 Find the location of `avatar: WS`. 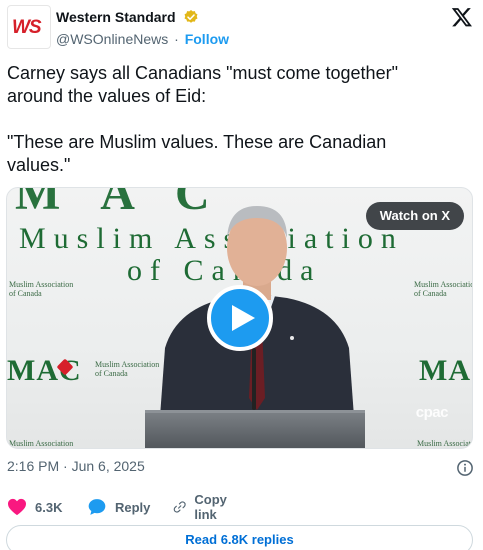

avatar: WS is located at coordinates (29, 27).